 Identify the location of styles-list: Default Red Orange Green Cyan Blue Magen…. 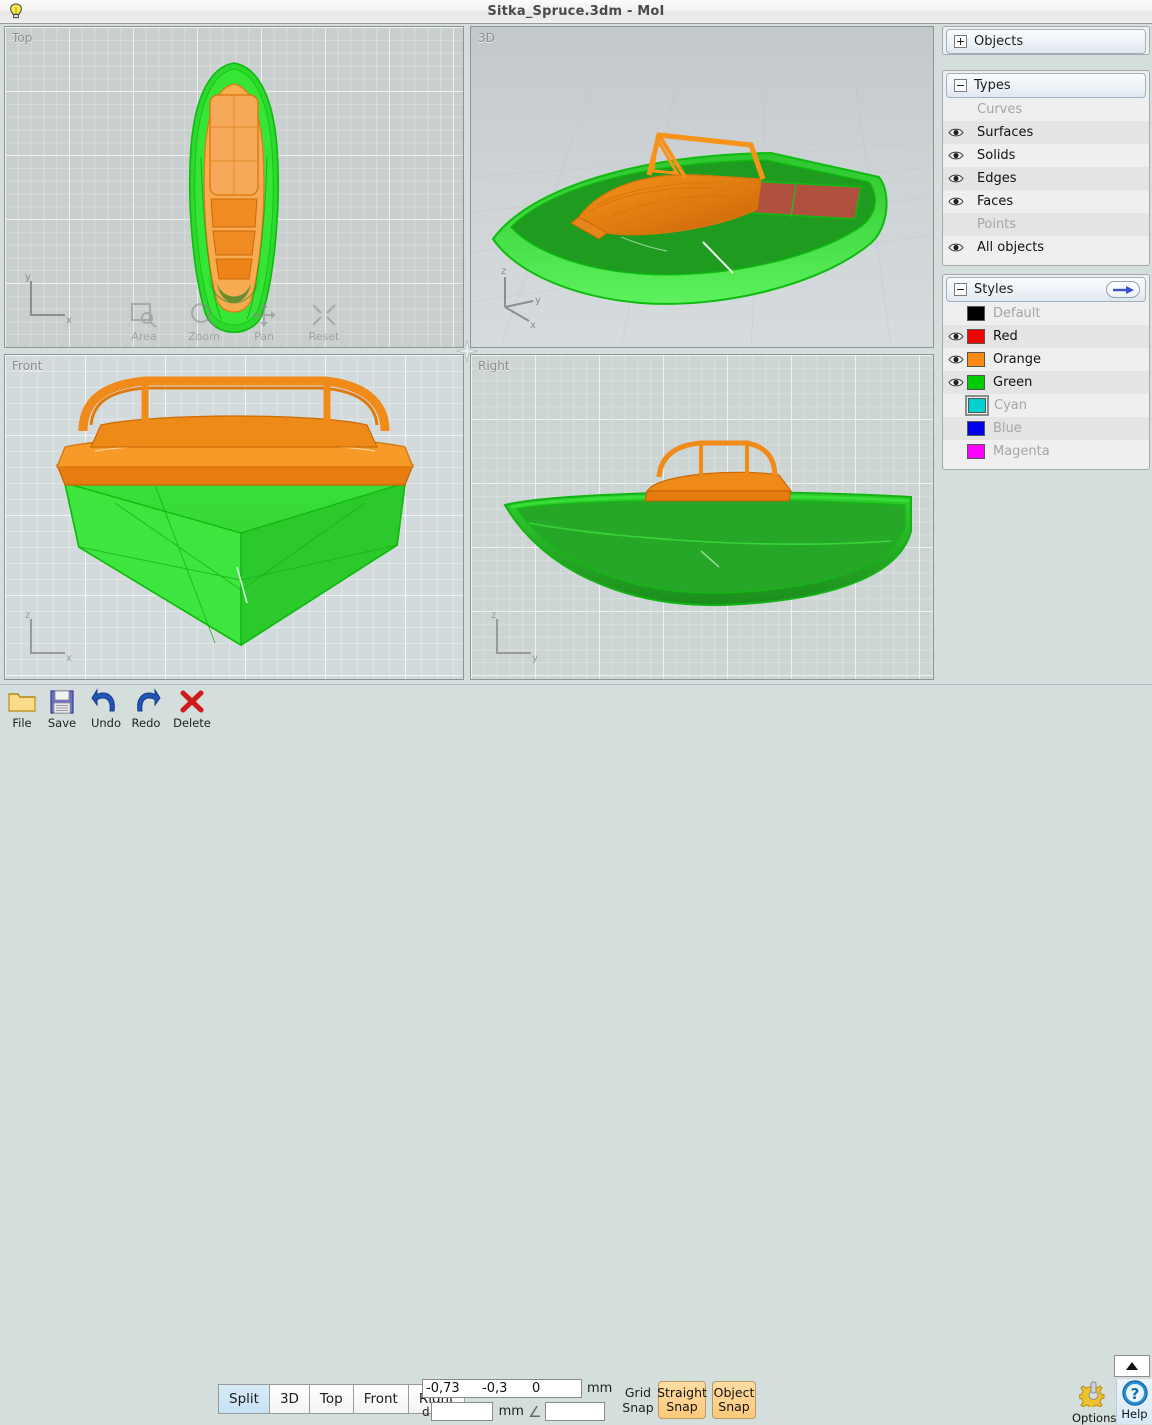
(1046, 382).